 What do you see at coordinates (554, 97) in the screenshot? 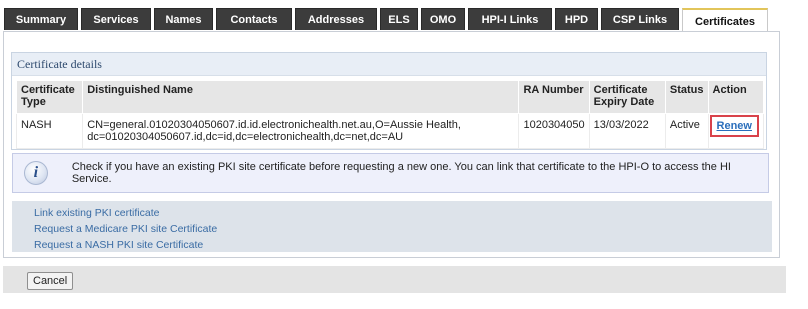
I see `column-header-ra-number: RA Number` at bounding box center [554, 97].